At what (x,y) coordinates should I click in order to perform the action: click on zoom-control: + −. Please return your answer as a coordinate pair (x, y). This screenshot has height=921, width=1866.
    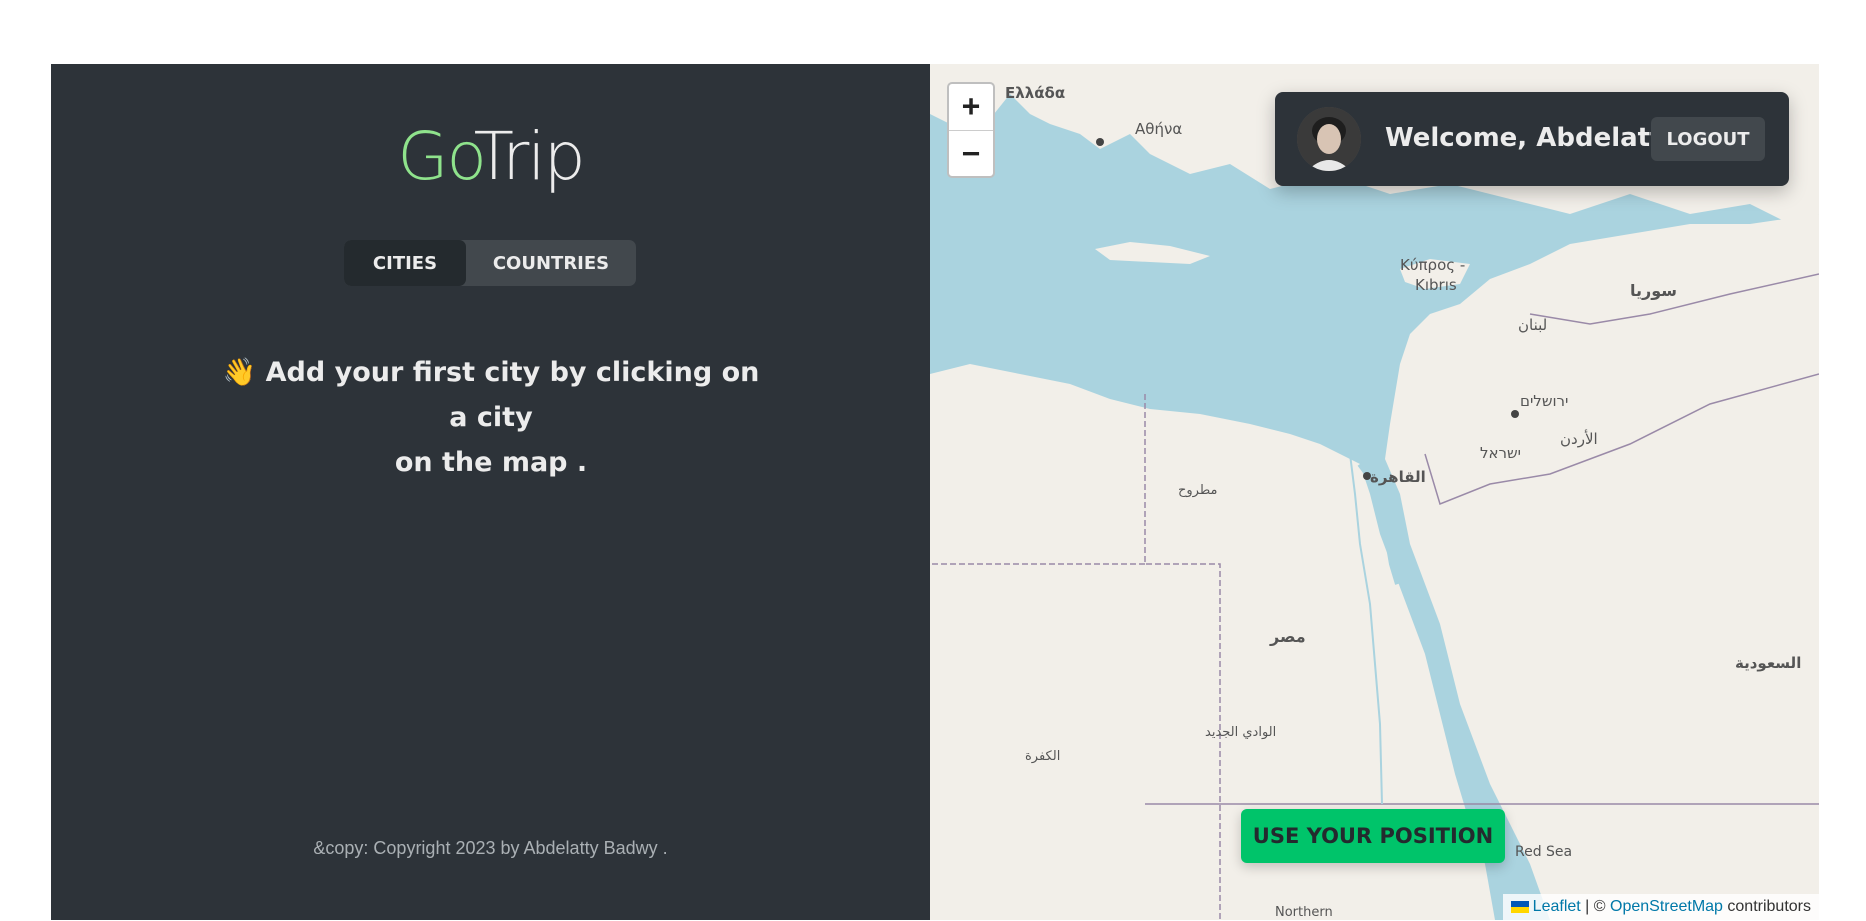
    Looking at the image, I should click on (971, 130).